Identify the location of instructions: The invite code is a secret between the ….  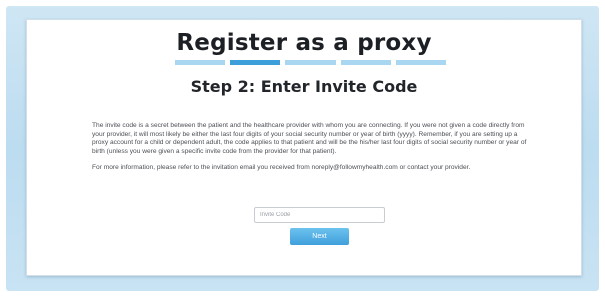
(309, 147).